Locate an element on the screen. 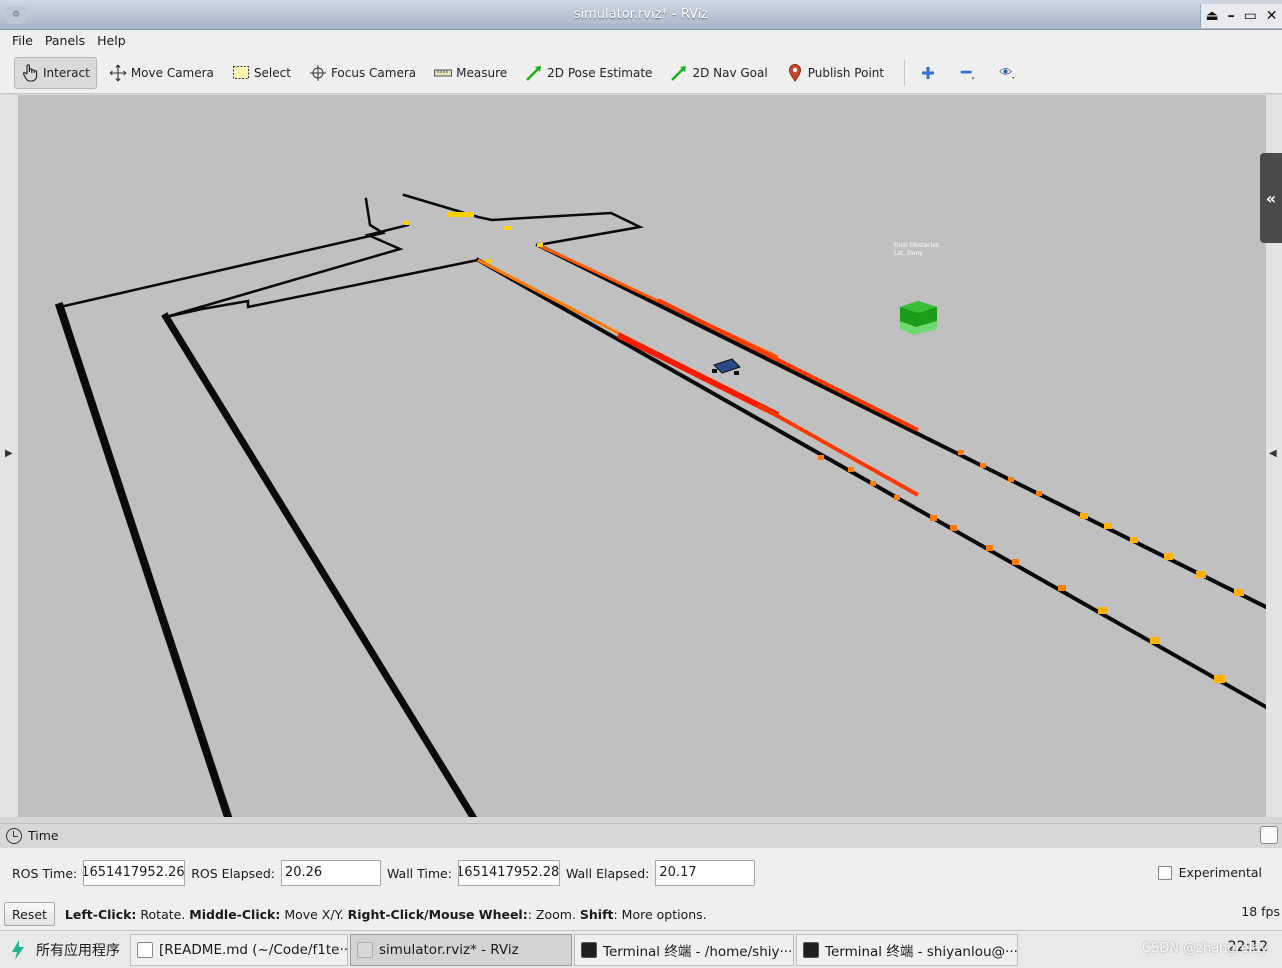 Image resolution: width=1282 pixels, height=968 pixels. pose-estimate-label: 2D Pose Estimate is located at coordinates (600, 72).